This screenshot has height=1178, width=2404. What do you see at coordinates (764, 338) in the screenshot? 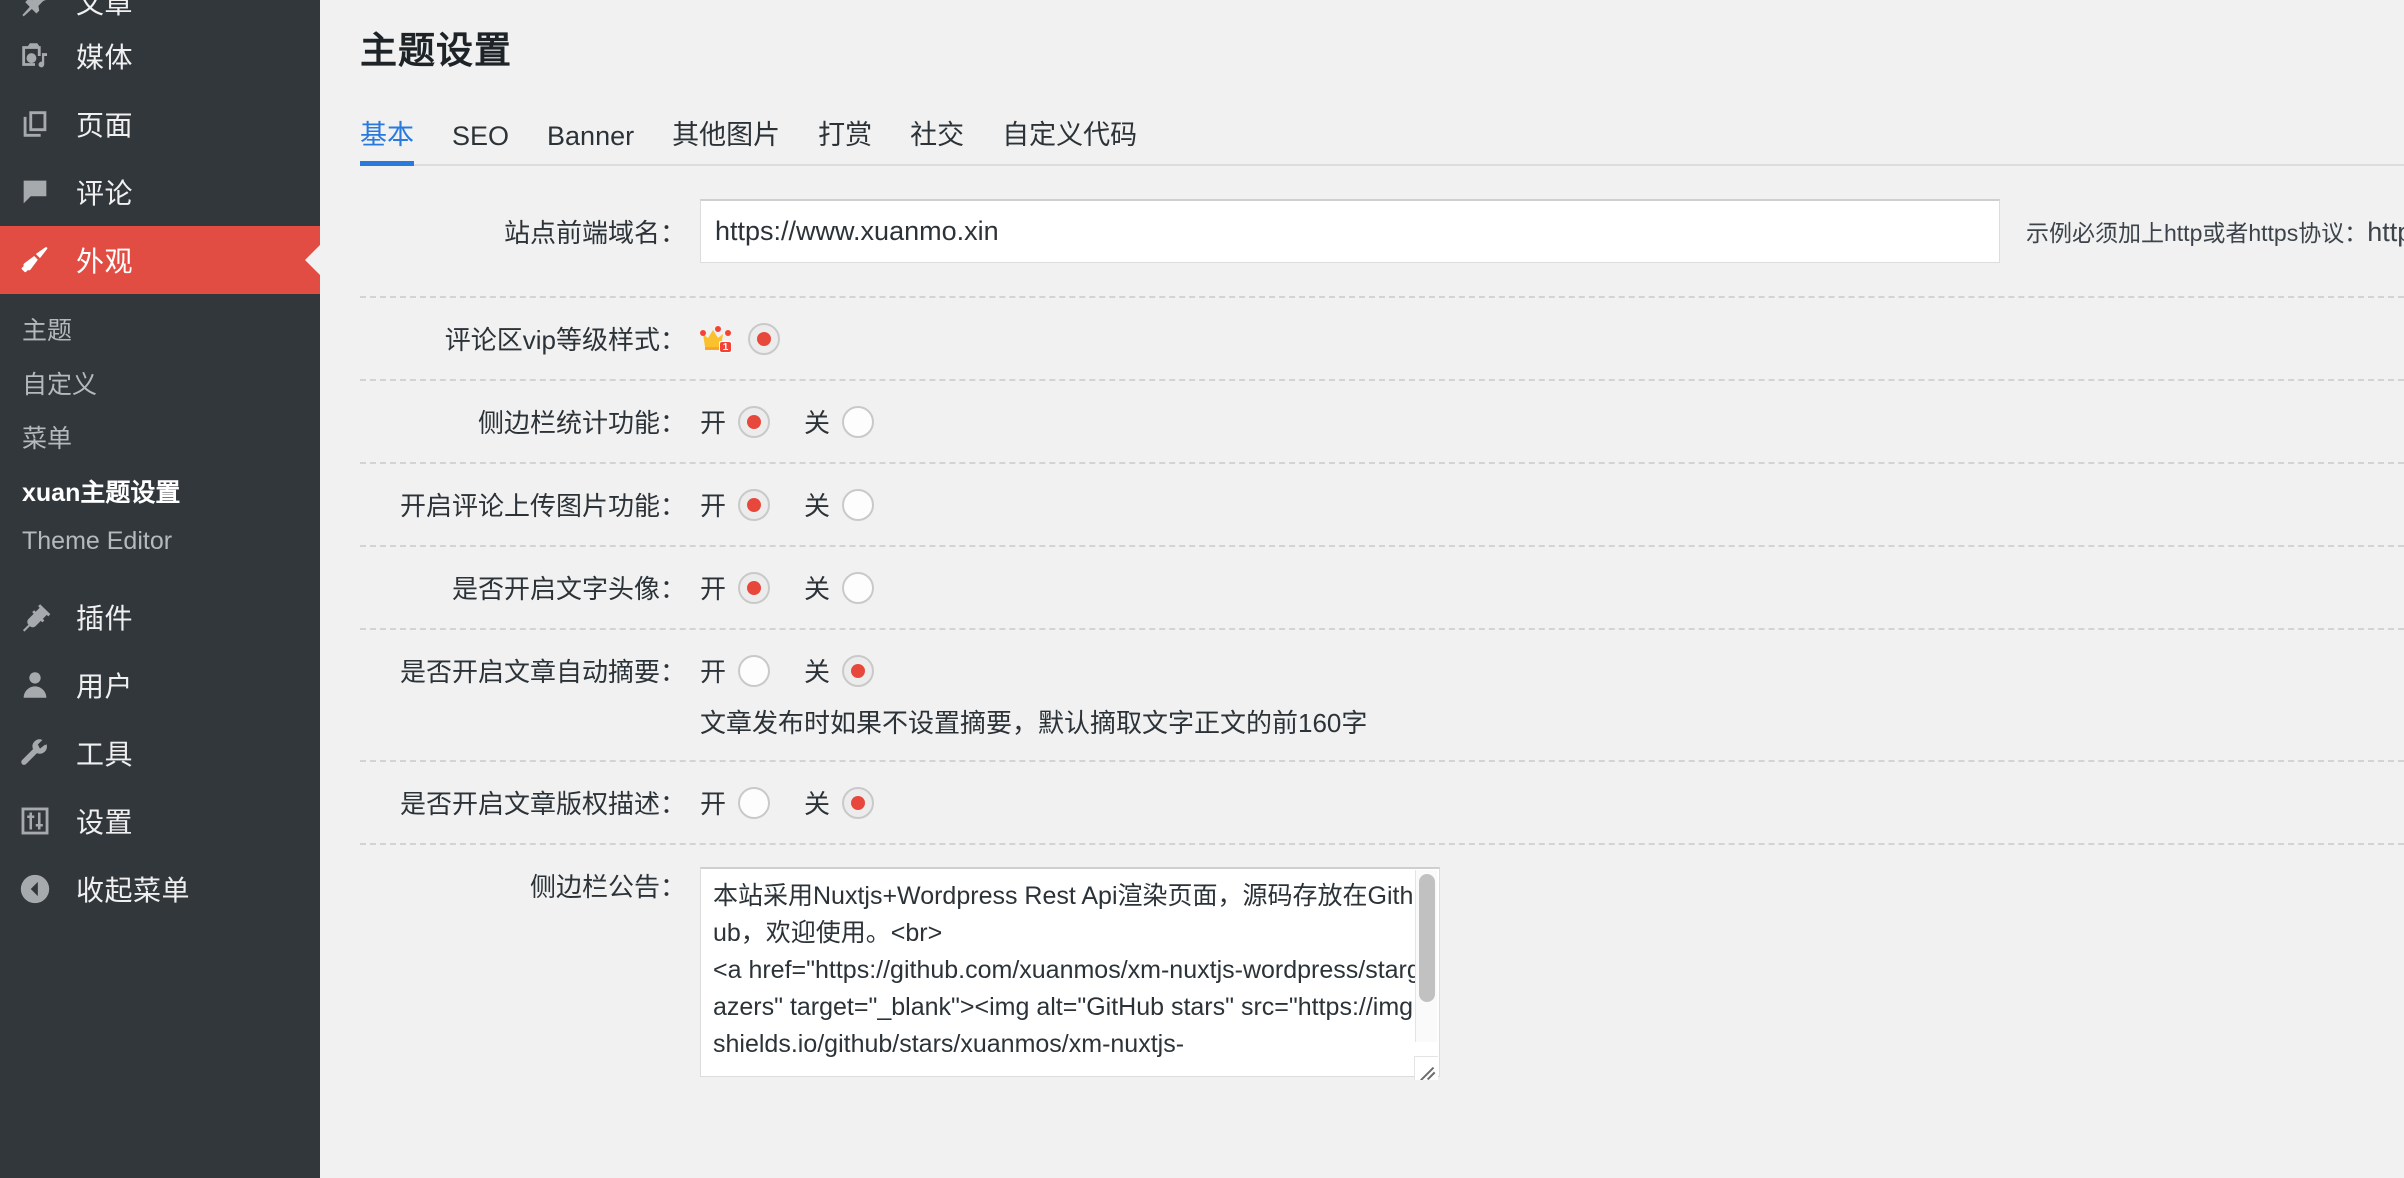
I see `vip-style-radio` at bounding box center [764, 338].